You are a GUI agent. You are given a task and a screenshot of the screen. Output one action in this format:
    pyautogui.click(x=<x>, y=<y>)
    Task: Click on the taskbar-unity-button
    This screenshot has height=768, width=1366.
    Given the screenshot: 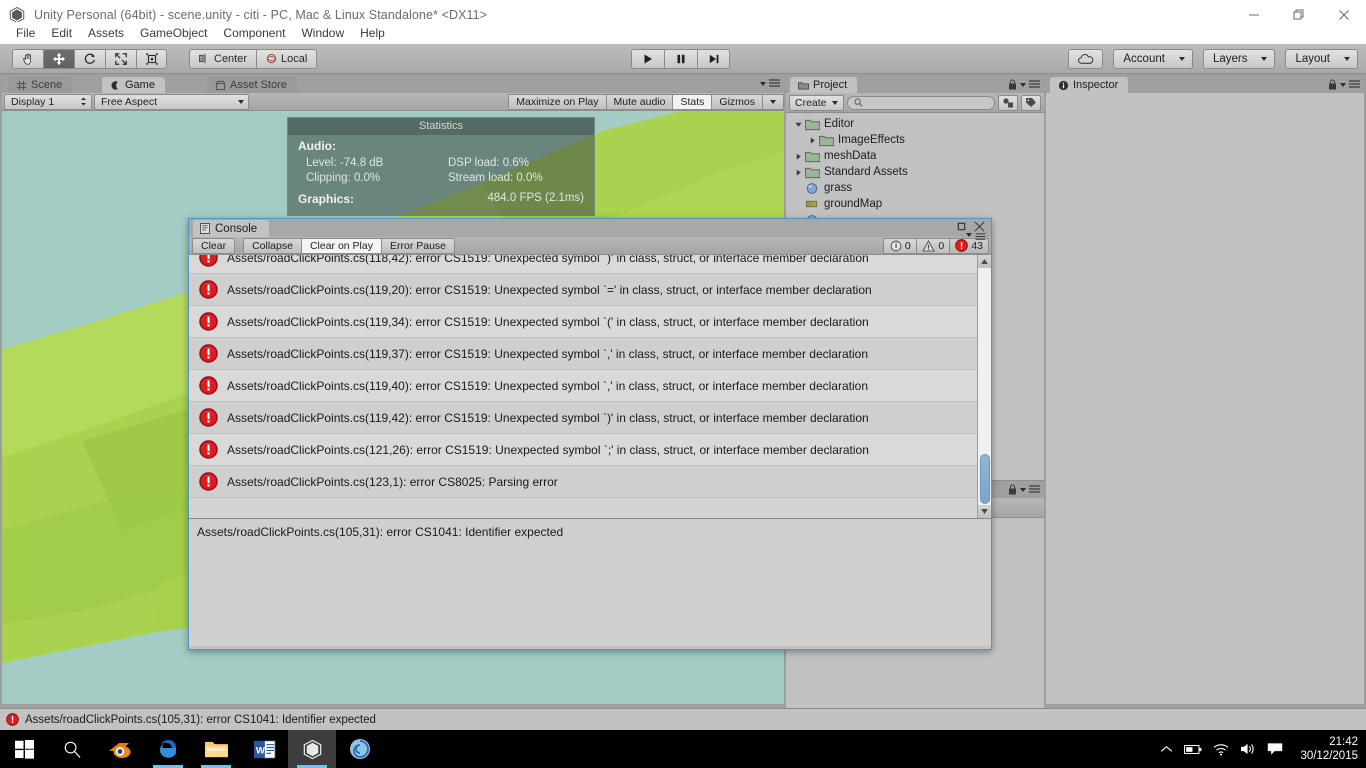 What is the action you would take?
    pyautogui.click(x=312, y=749)
    